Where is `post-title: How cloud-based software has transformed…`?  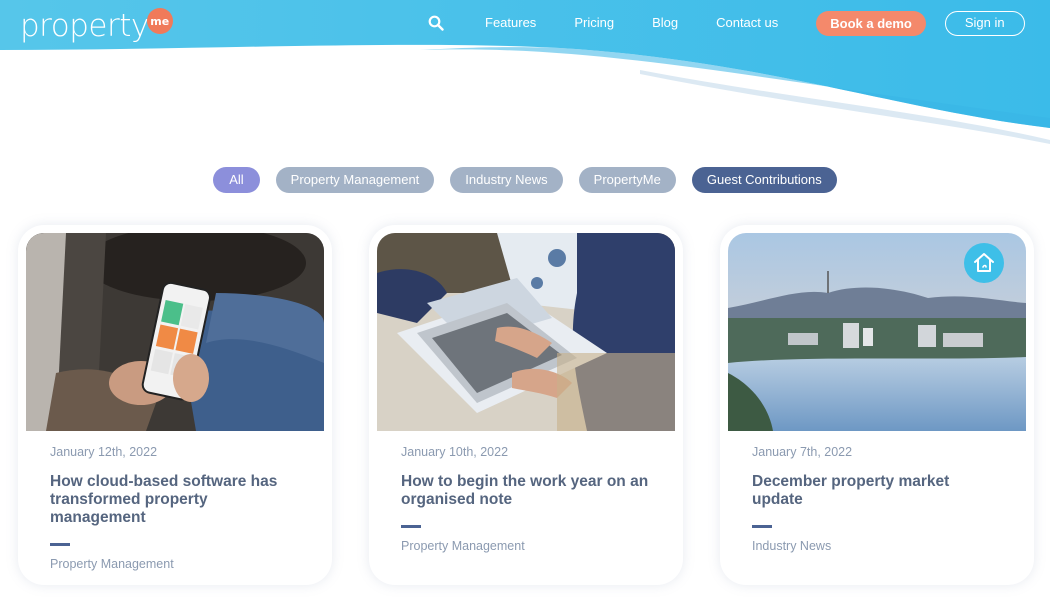 post-title: How cloud-based software has transformed… is located at coordinates (175, 500).